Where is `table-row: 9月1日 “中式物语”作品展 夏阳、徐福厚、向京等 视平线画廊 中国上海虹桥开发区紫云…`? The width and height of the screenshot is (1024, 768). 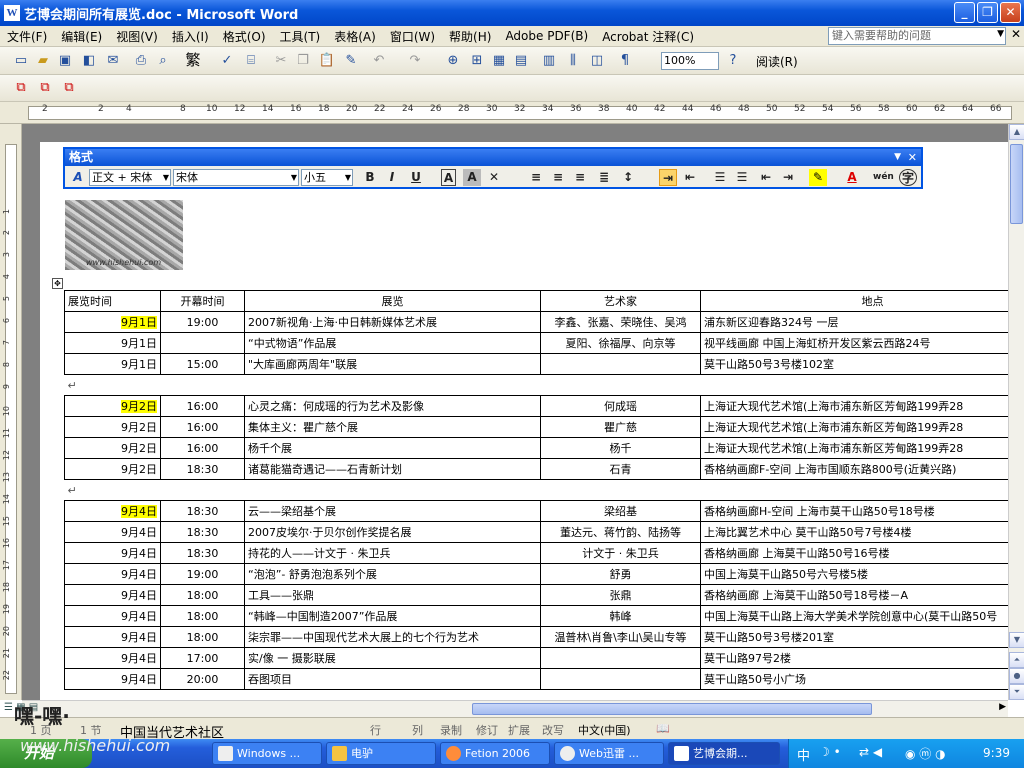
table-row: 9月1日 “中式物语”作品展 夏阳、徐福厚、向京等 视平线画廊 中国上海虹桥开发区紫云… is located at coordinates (544, 343).